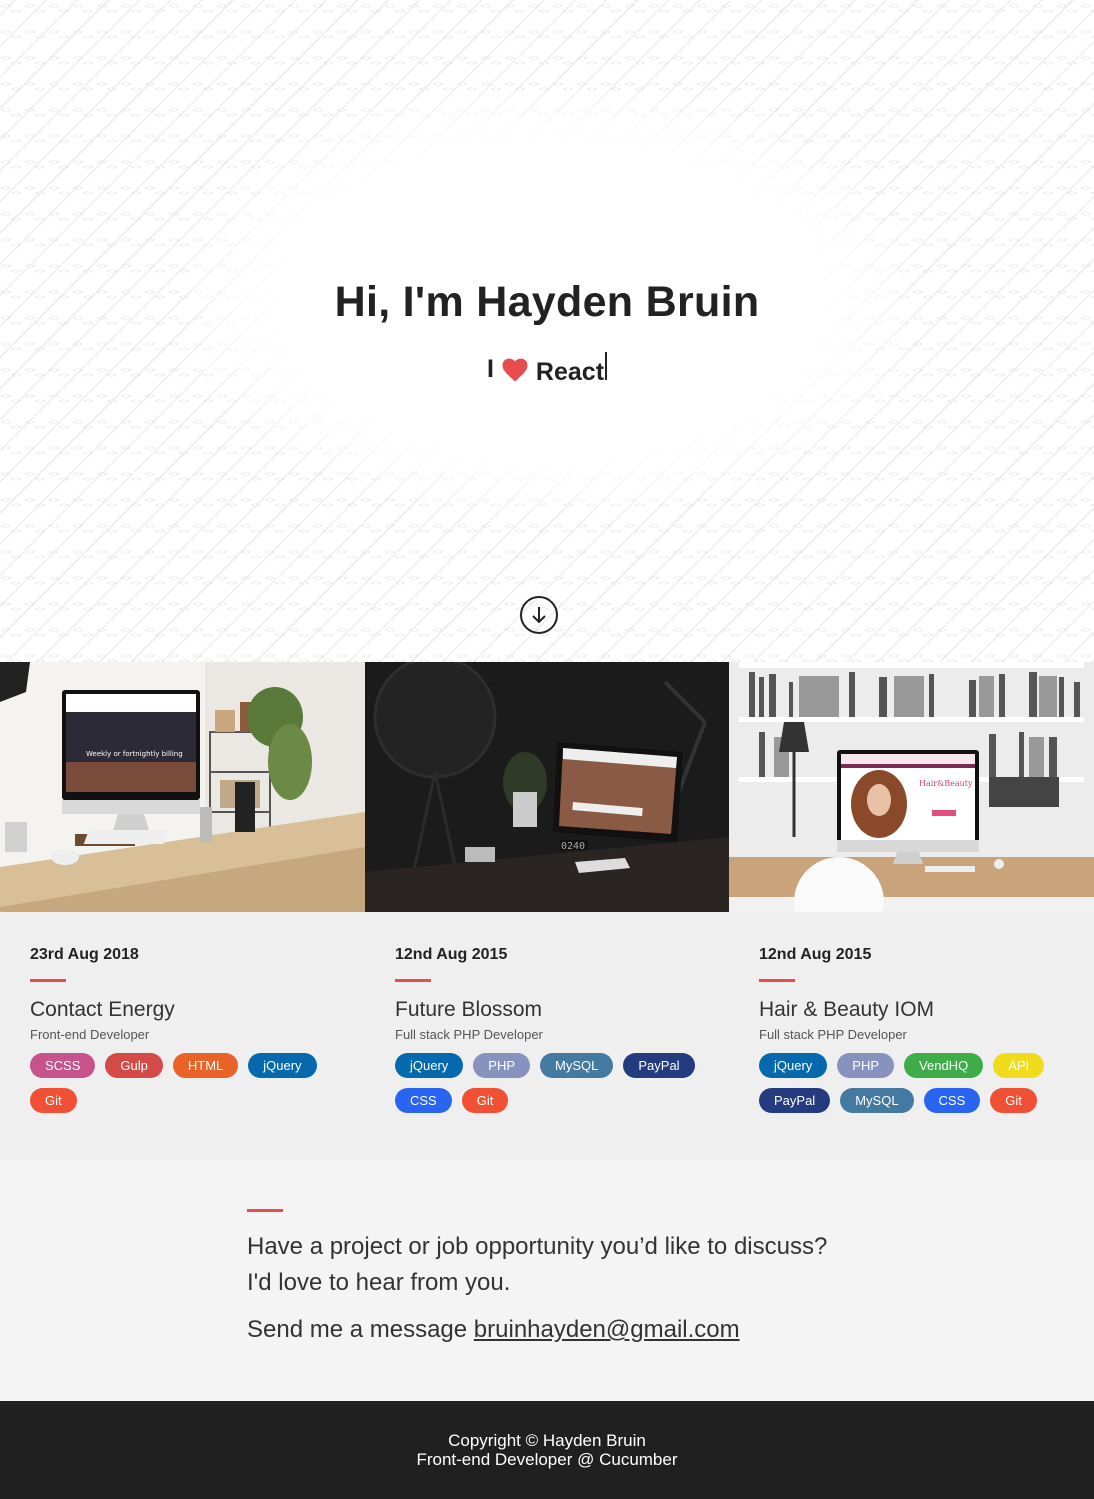 The image size is (1094, 1499). Describe the element at coordinates (944, 1065) in the screenshot. I see `tech-tag: VendHQ` at that location.